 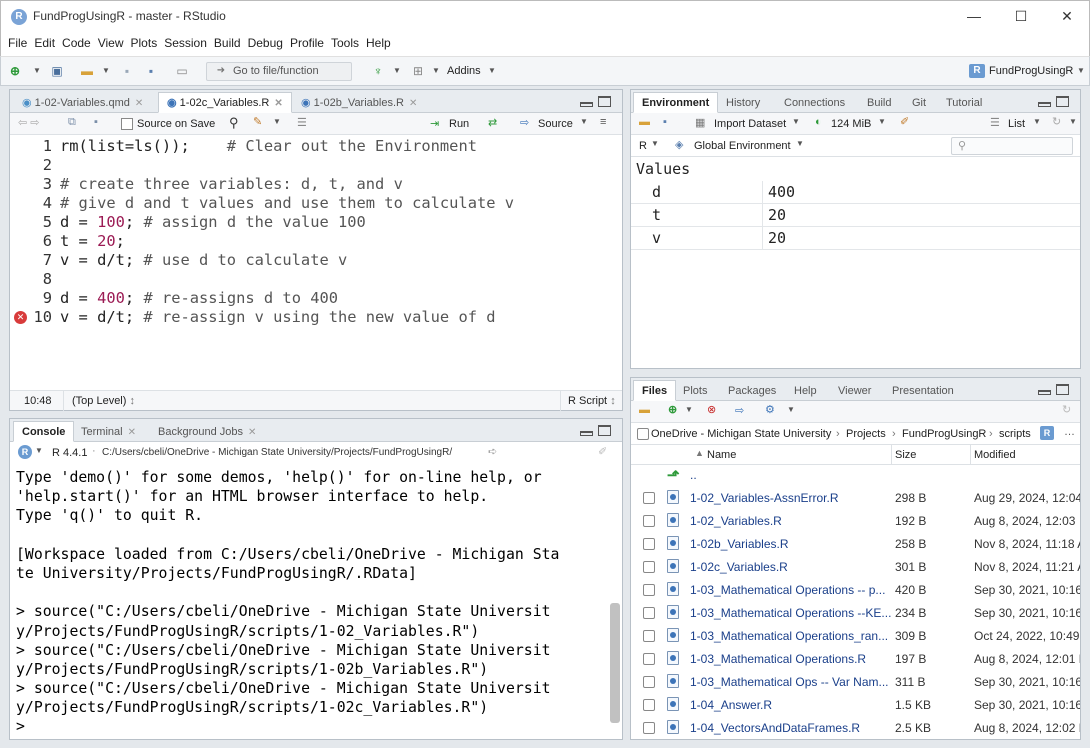 I want to click on tab-terminal: Terminal ✕, so click(x=108, y=431).